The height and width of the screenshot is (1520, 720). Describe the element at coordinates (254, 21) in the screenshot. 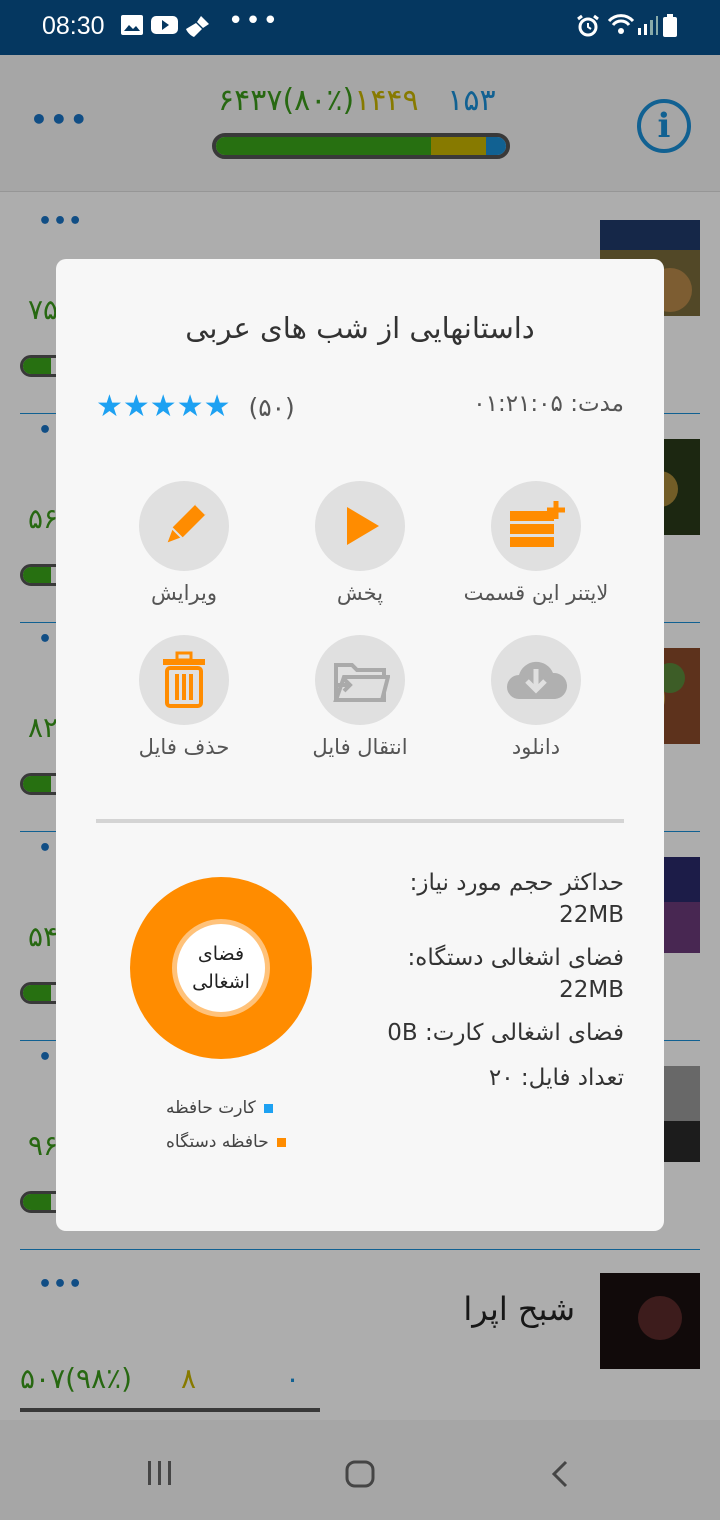

I see `status-more-icon: •••` at that location.